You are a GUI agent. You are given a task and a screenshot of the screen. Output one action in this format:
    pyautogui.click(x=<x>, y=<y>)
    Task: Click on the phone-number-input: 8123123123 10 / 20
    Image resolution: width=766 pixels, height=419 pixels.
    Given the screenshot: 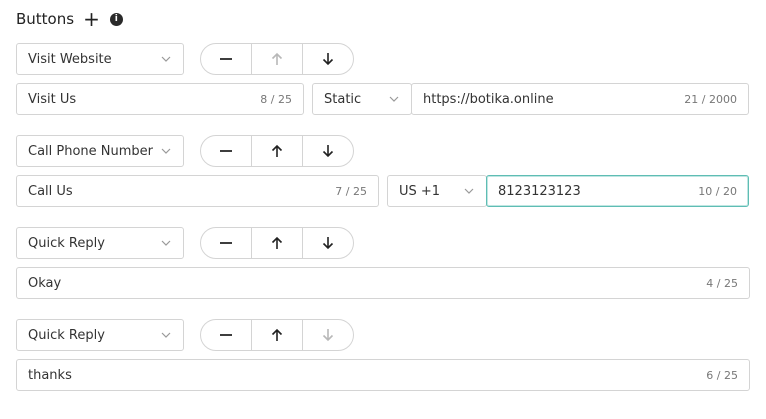 What is the action you would take?
    pyautogui.click(x=617, y=191)
    